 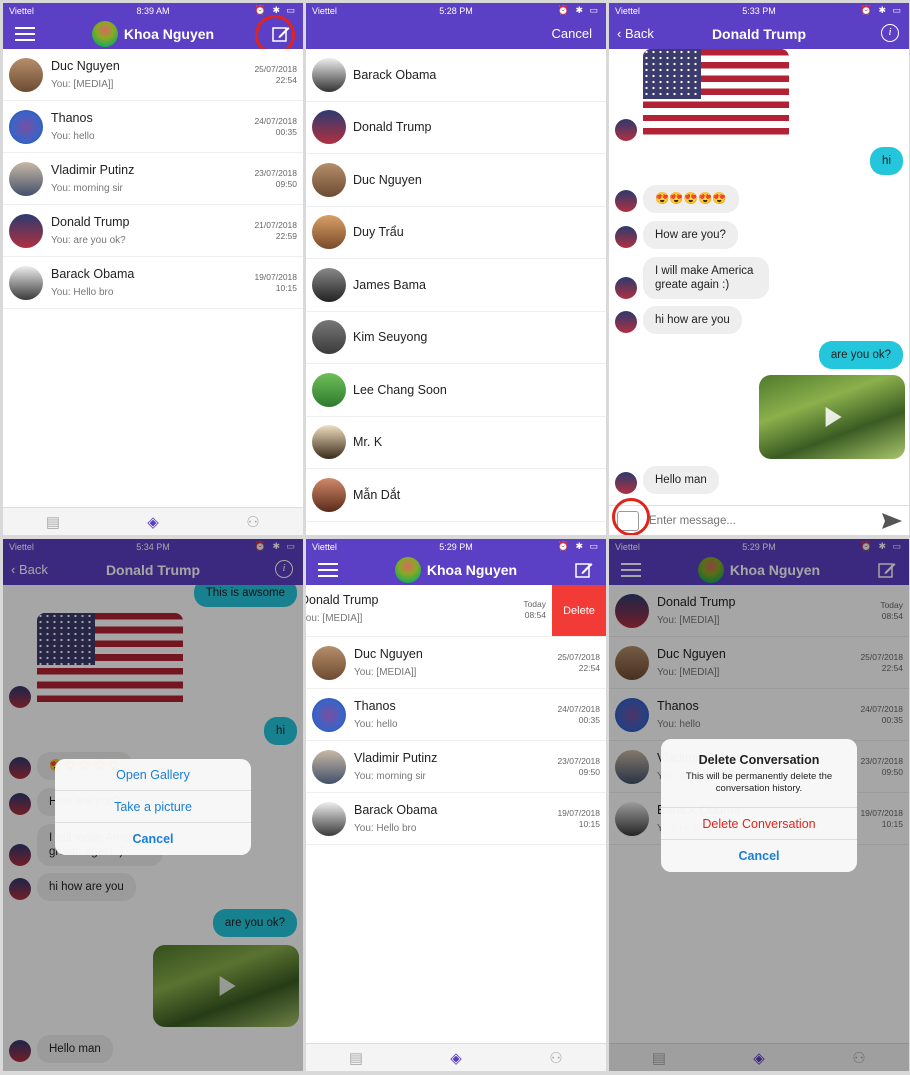 I want to click on incoming-message: 😍😍😍😍😍, so click(x=691, y=199).